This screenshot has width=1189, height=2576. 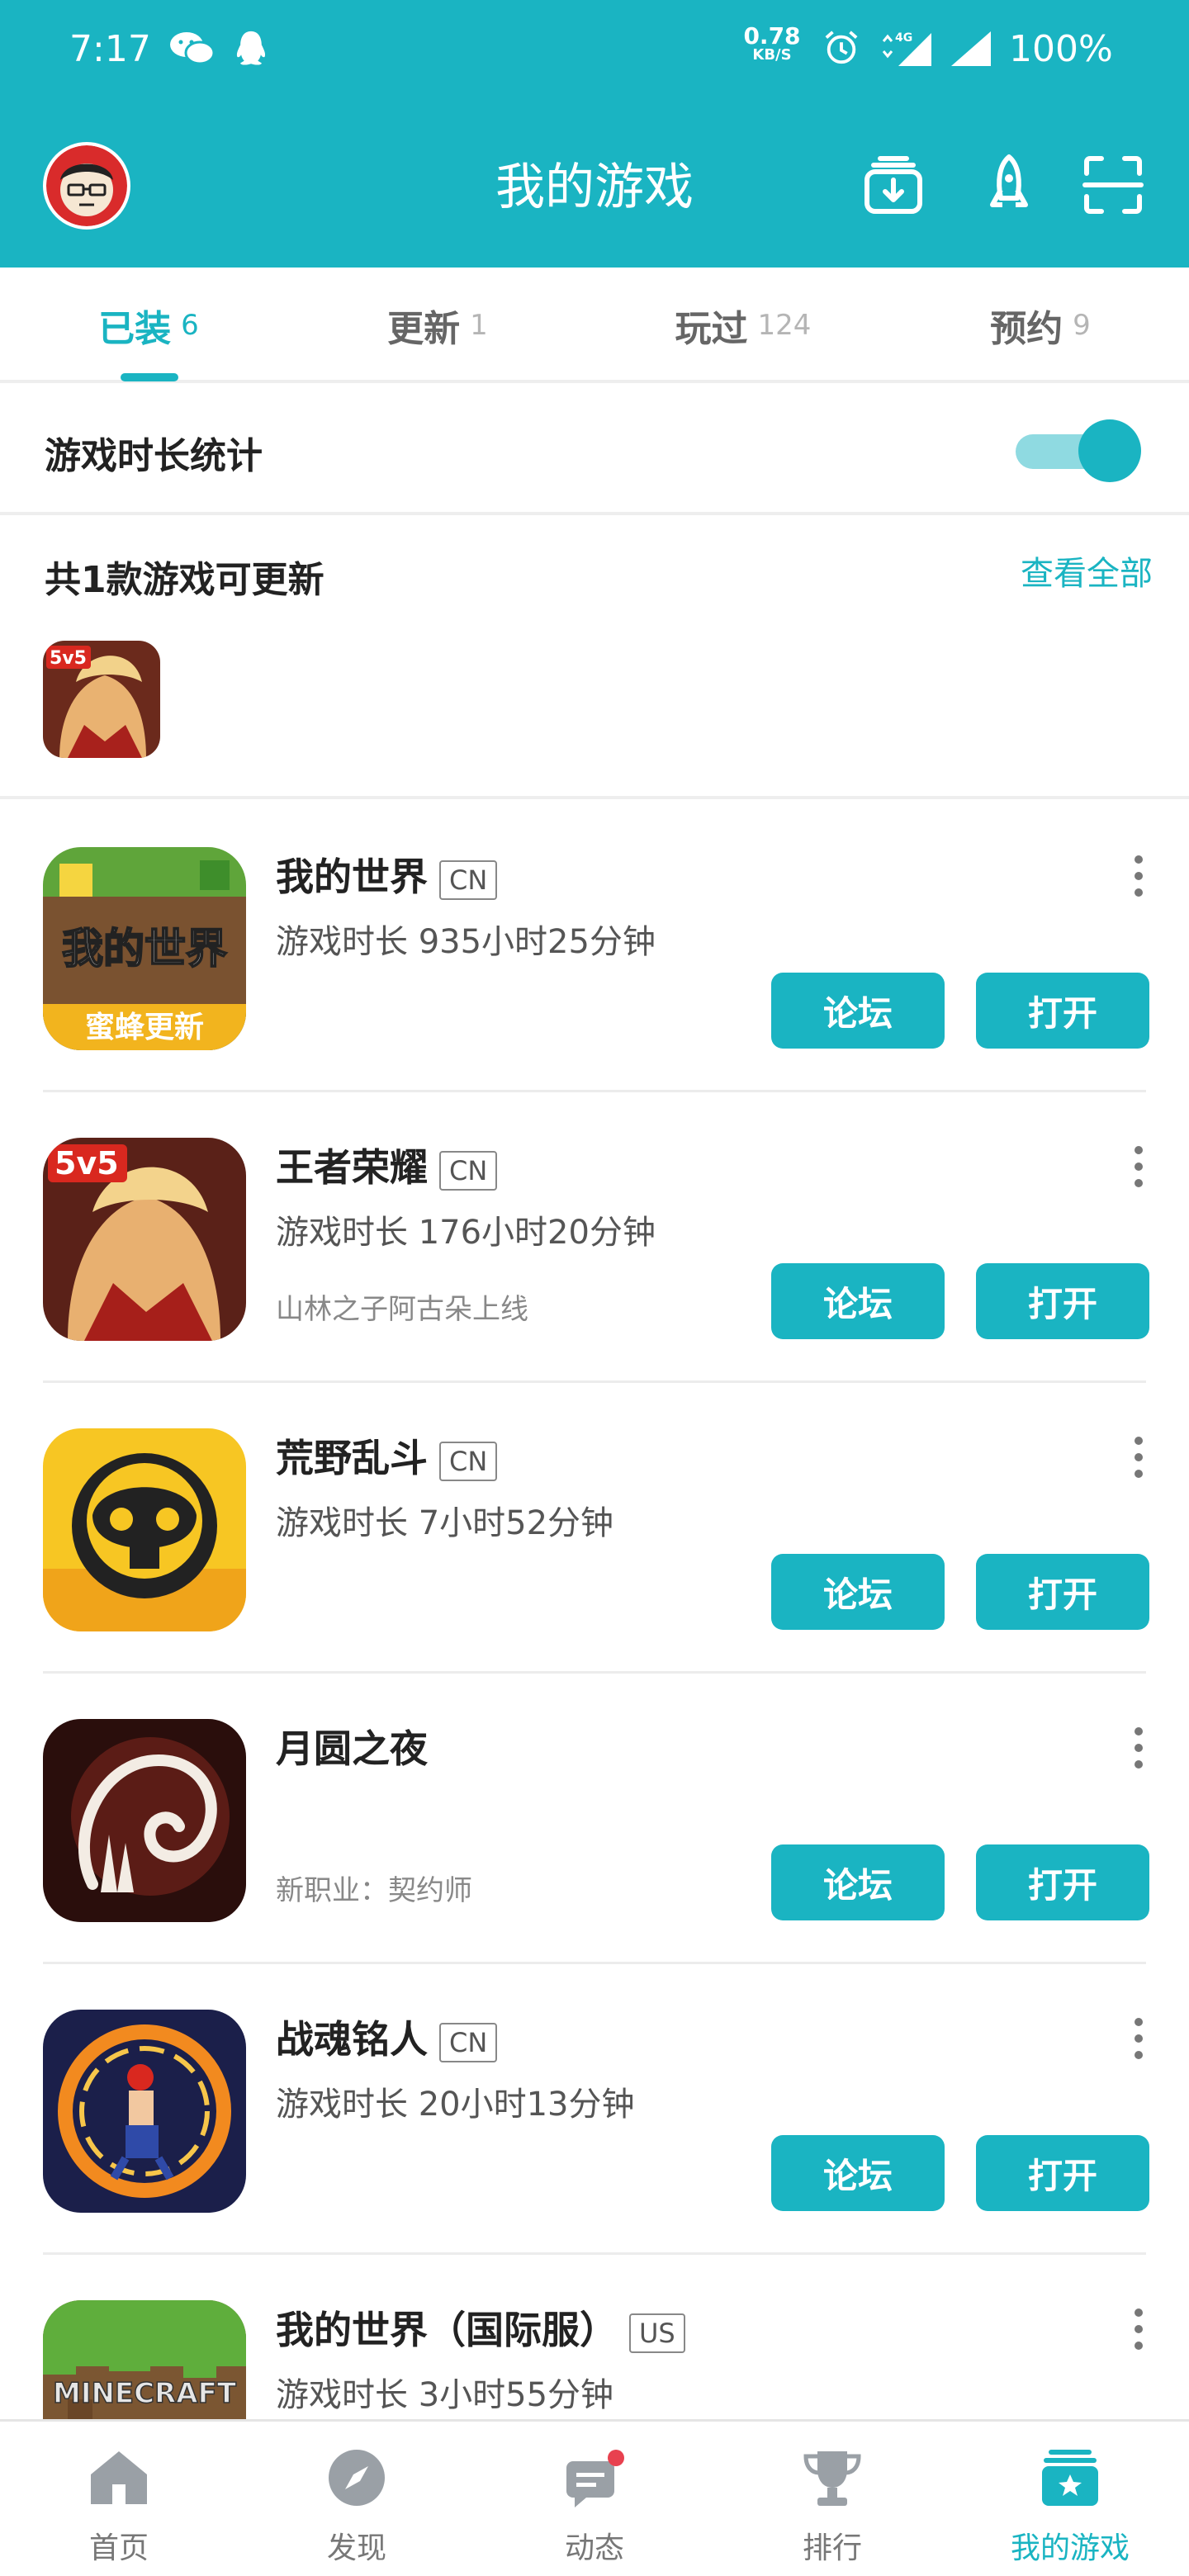 What do you see at coordinates (479, 325) in the screenshot?
I see `tab-count: 1` at bounding box center [479, 325].